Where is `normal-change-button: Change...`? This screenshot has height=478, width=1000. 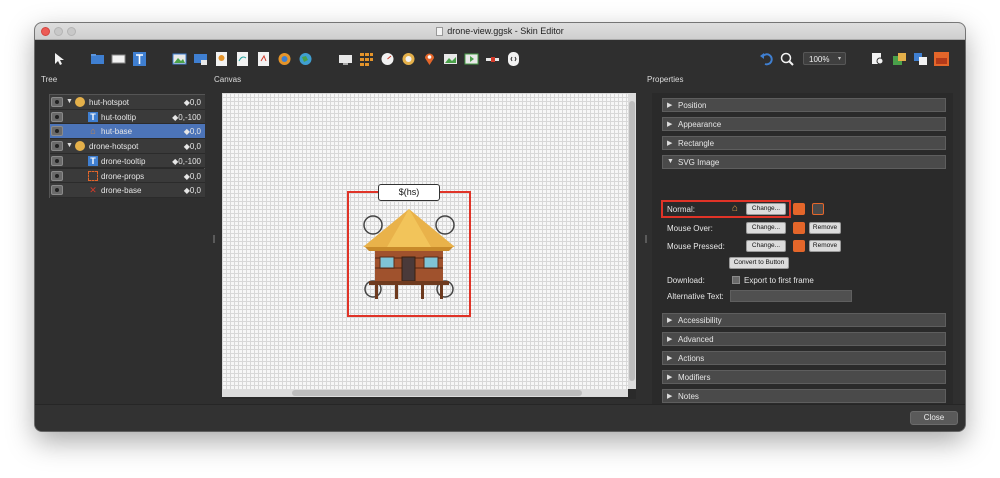 normal-change-button: Change... is located at coordinates (766, 209).